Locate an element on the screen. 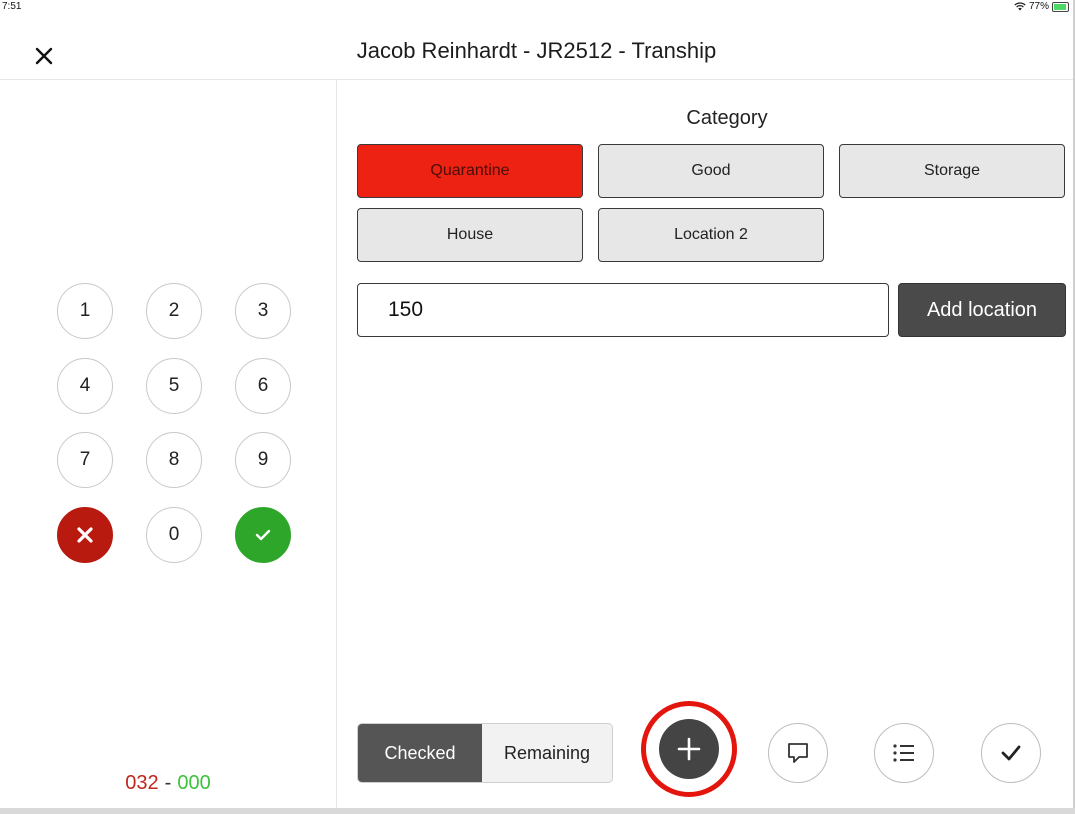  checked-remaining-toggle: Checked Remaining is located at coordinates (485, 753).